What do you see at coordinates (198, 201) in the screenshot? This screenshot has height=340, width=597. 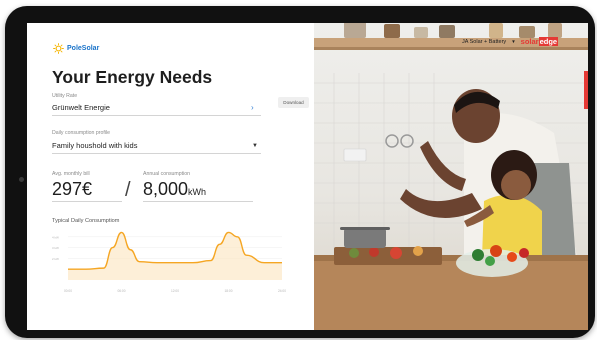 I see `annual-consumption-underline` at bounding box center [198, 201].